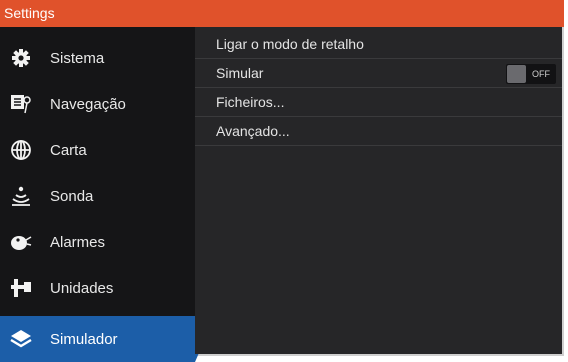  I want to click on sidebar-item-label: Alarmes, so click(78, 242).